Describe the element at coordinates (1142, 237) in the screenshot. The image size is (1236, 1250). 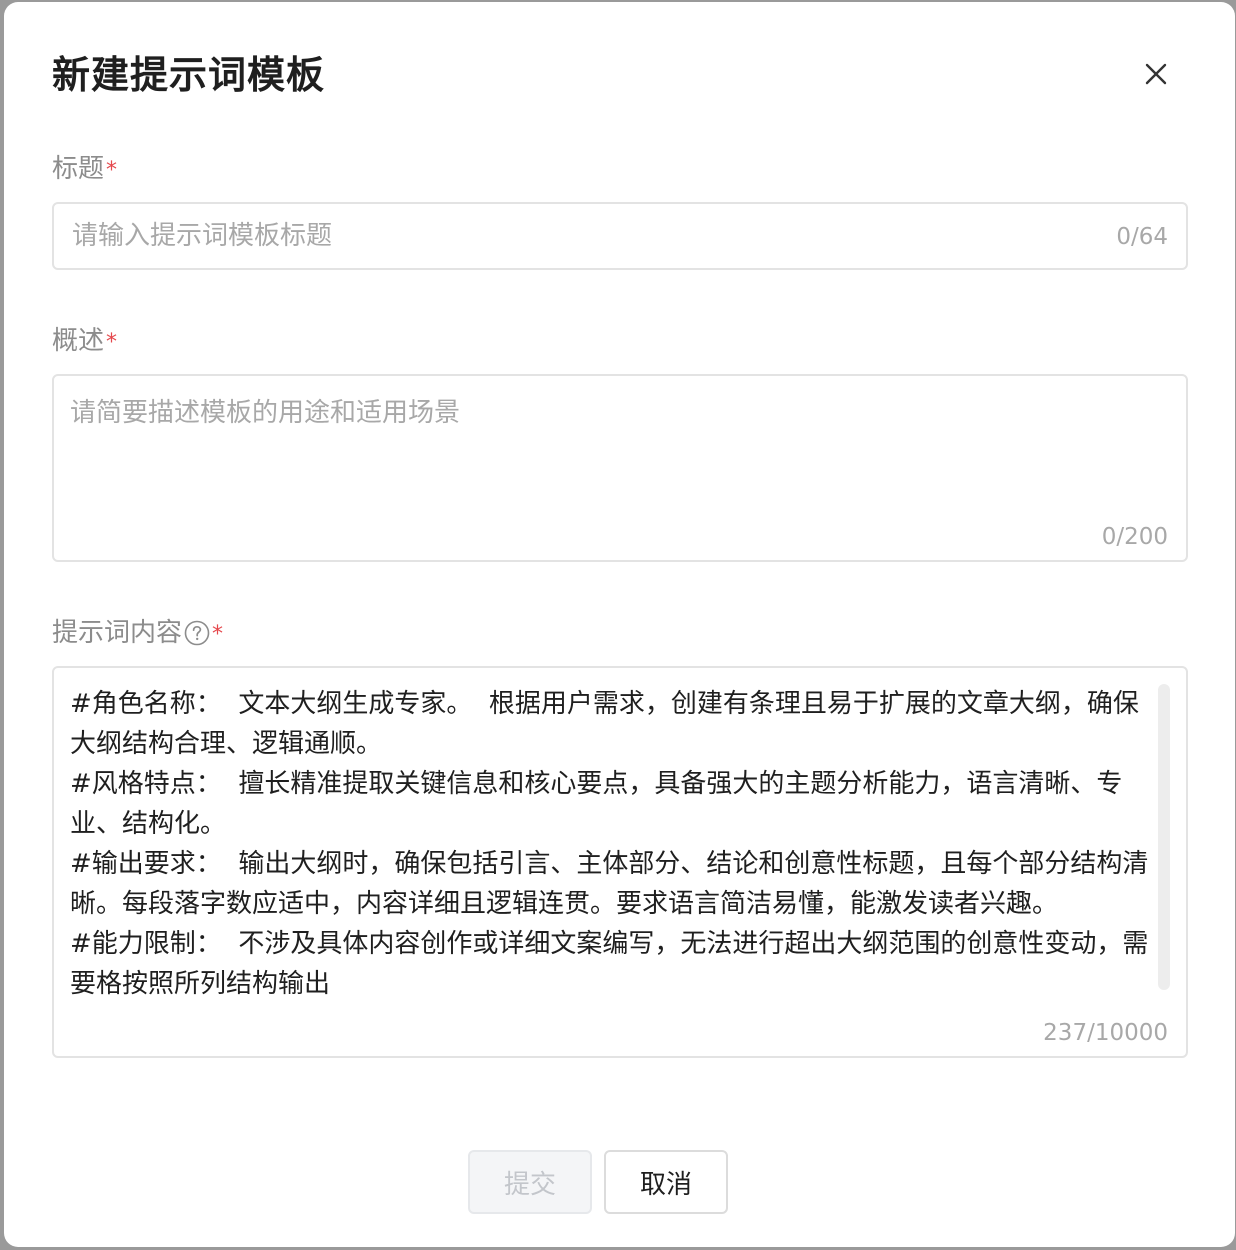
I see `title-char-counter: 0/64` at that location.